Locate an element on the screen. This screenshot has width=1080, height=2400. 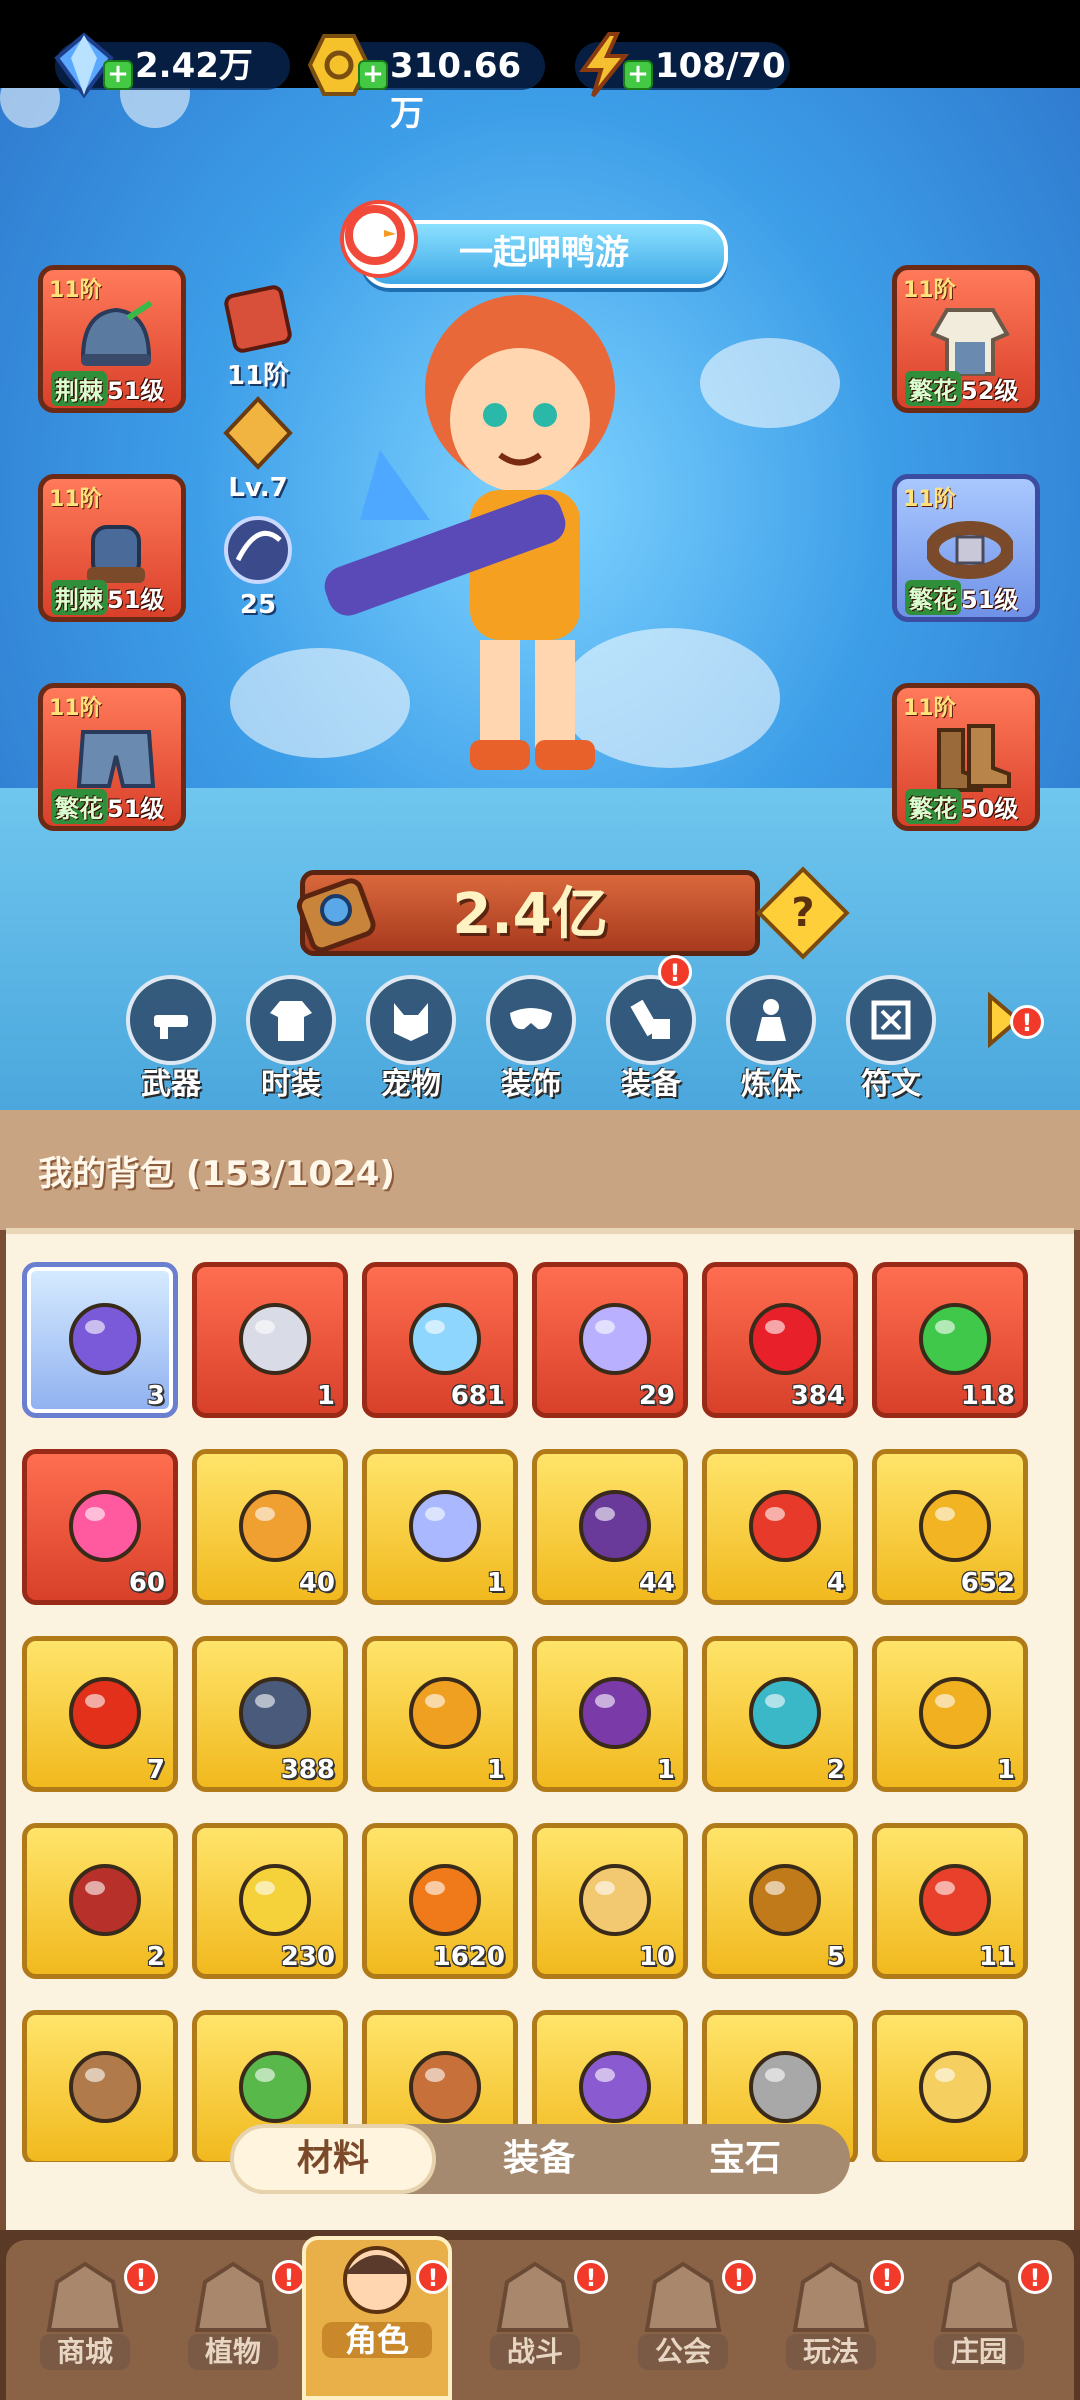
equipment-icon is located at coordinates (651, 1020).